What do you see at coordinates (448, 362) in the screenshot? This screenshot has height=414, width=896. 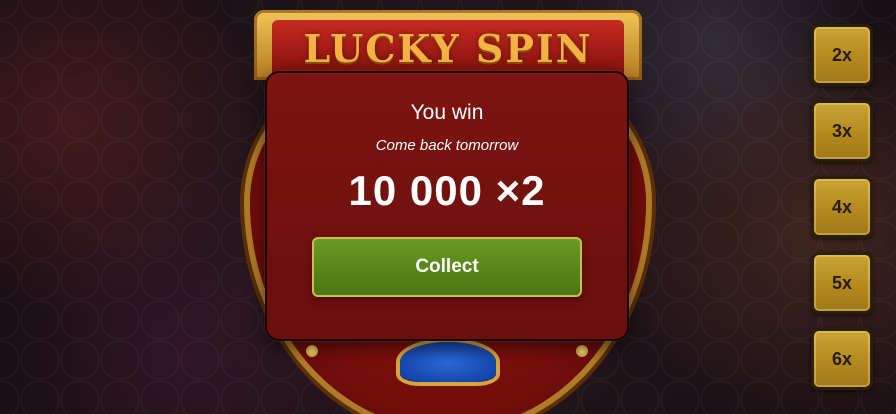 I see `wheel-hub` at bounding box center [448, 362].